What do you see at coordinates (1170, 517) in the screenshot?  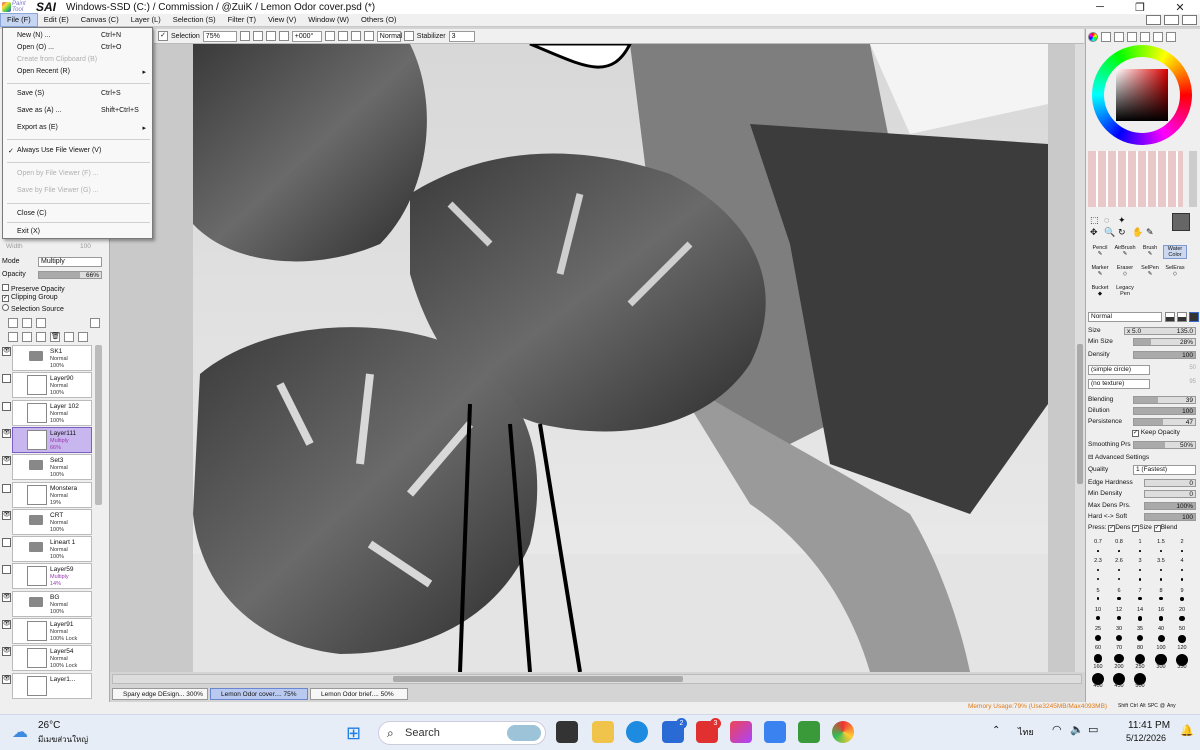 I see `hard-soft-slider: 100` at bounding box center [1170, 517].